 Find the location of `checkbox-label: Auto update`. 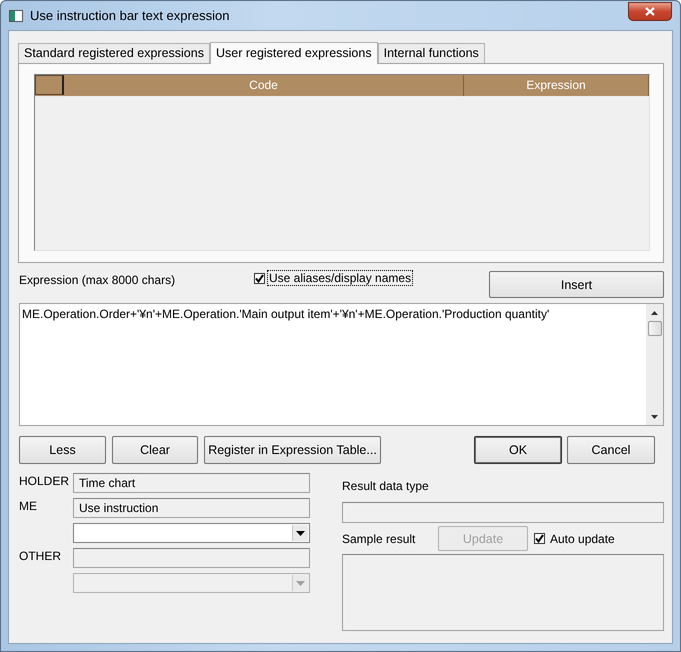

checkbox-label: Auto update is located at coordinates (582, 539).